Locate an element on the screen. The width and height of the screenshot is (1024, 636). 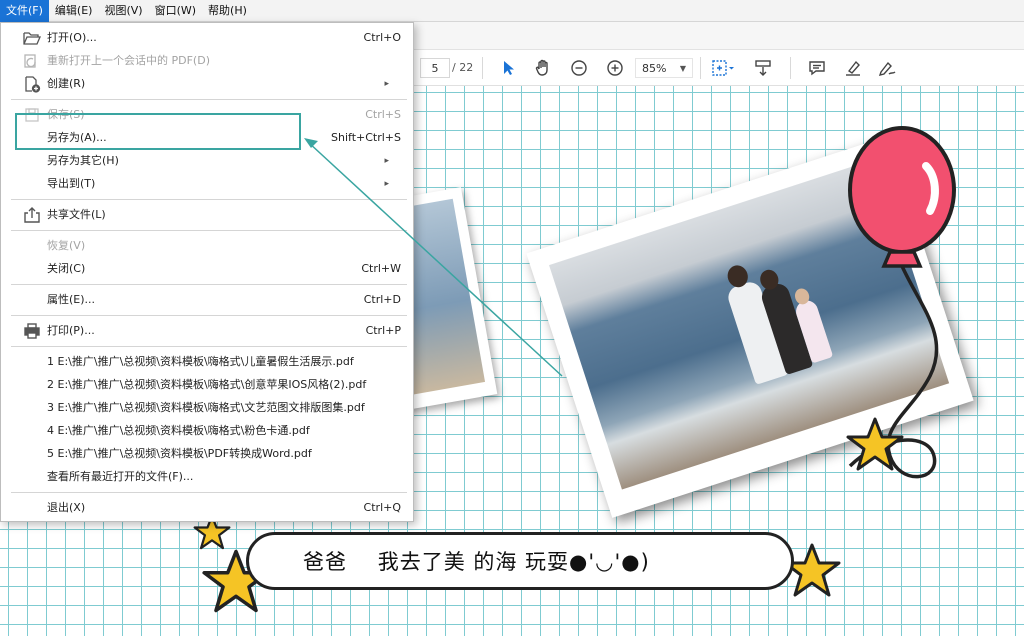
reopen-pdf-icon is located at coordinates (32, 61).